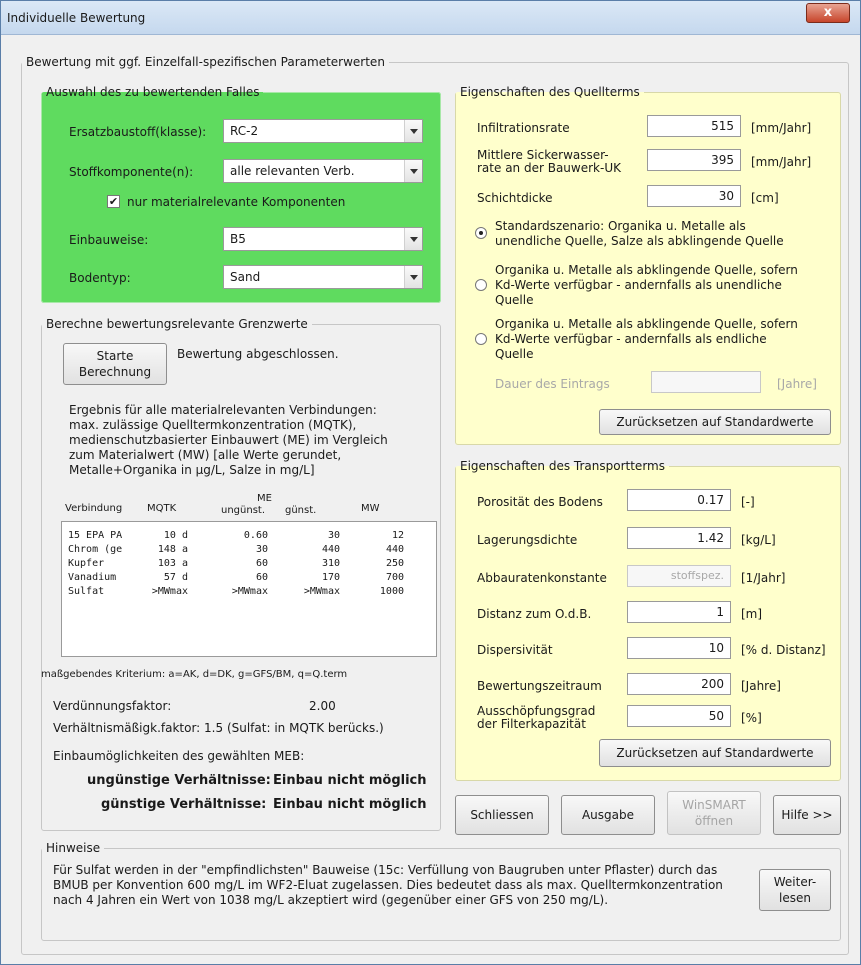  What do you see at coordinates (679, 538) in the screenshot?
I see `density-input: 1.42` at bounding box center [679, 538].